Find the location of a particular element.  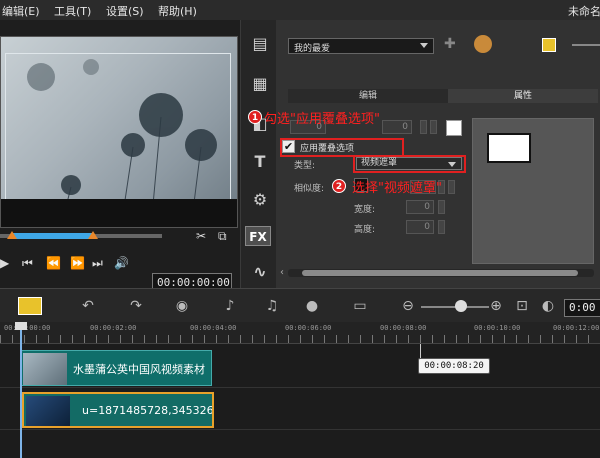

hover-timecode-tooltip: 00:00:08:20 is located at coordinates (454, 366).